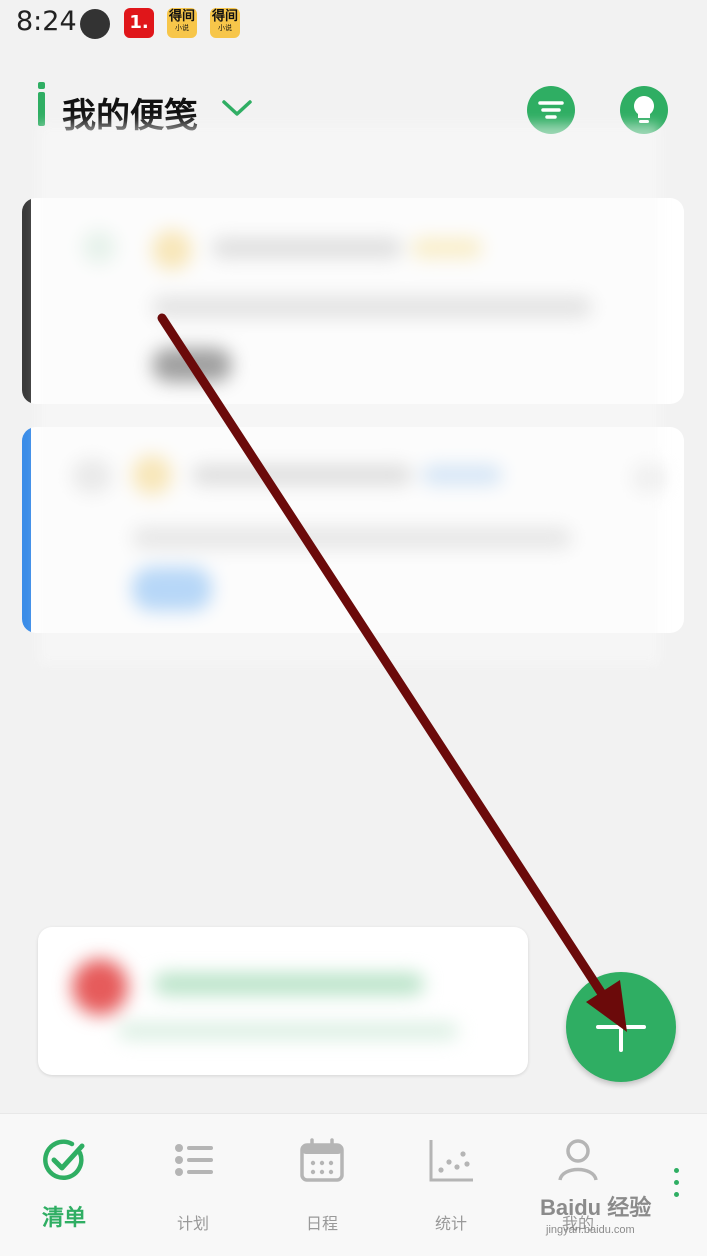 This screenshot has width=707, height=1256. What do you see at coordinates (95, 24) in the screenshot?
I see `status-dot-icon` at bounding box center [95, 24].